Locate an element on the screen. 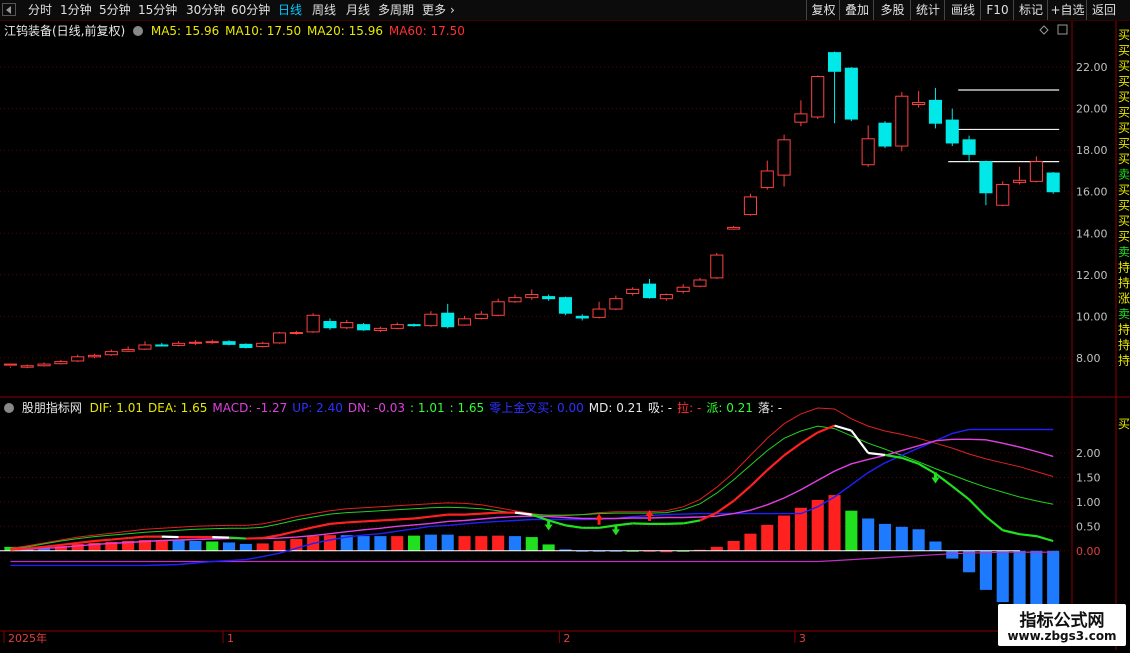 This screenshot has height=653, width=1130. price-axis-label: 22.00 is located at coordinates (1092, 67).